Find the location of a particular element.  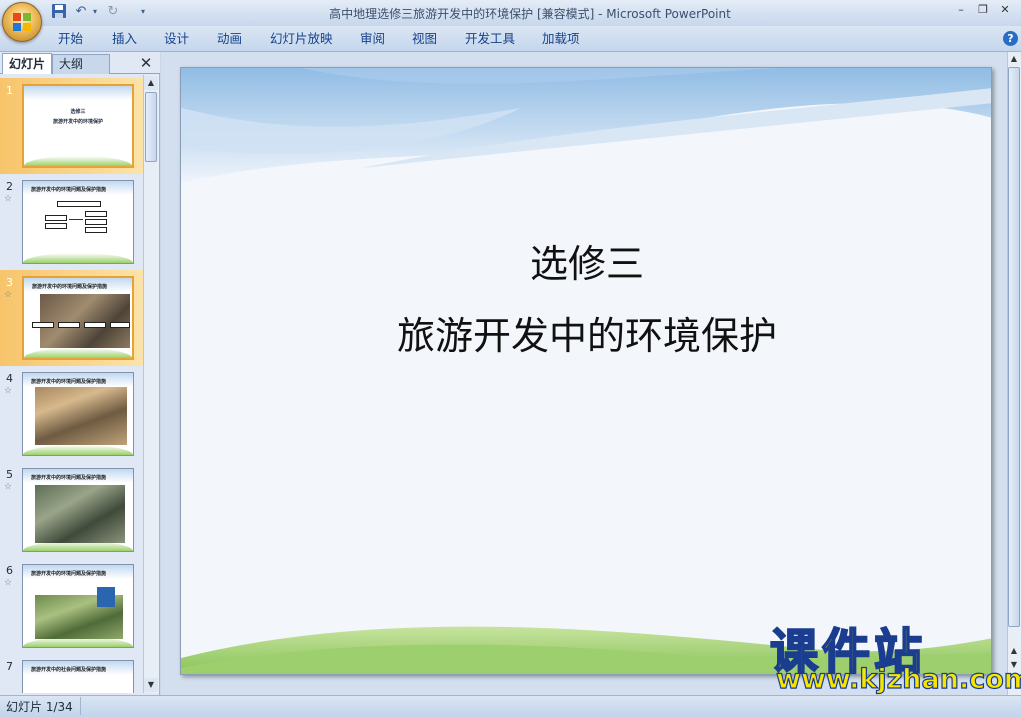

tab-review: 审阅 is located at coordinates (372, 39).